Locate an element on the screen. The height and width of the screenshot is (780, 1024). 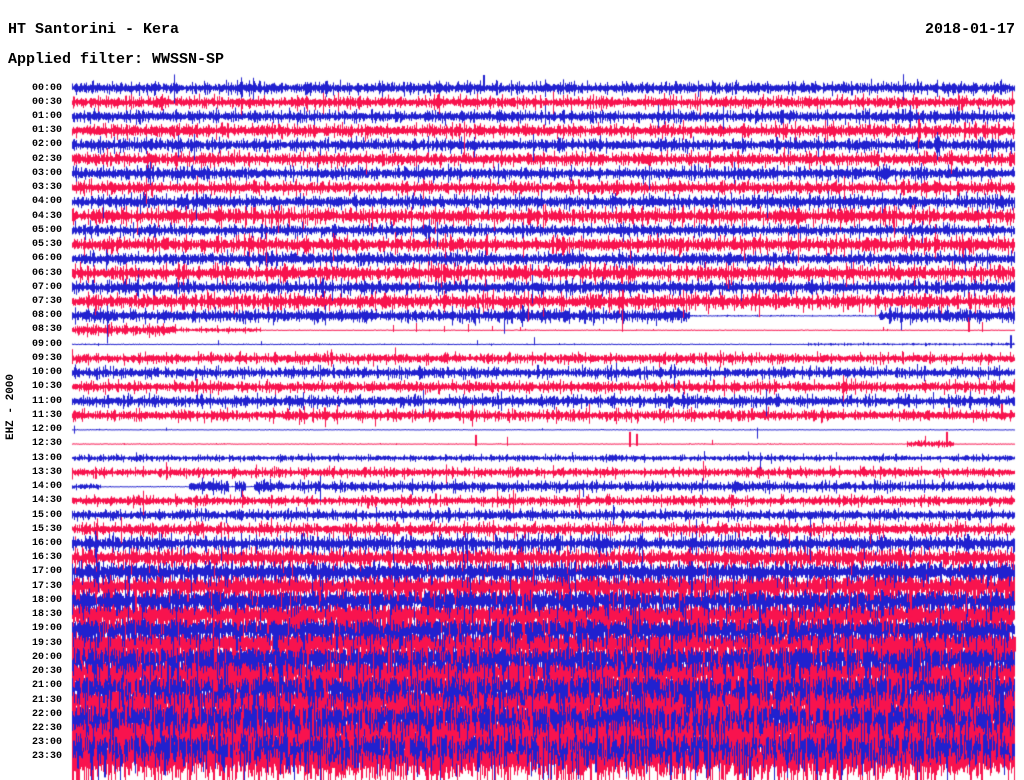
time-label: 19:30 is located at coordinates (46, 643).